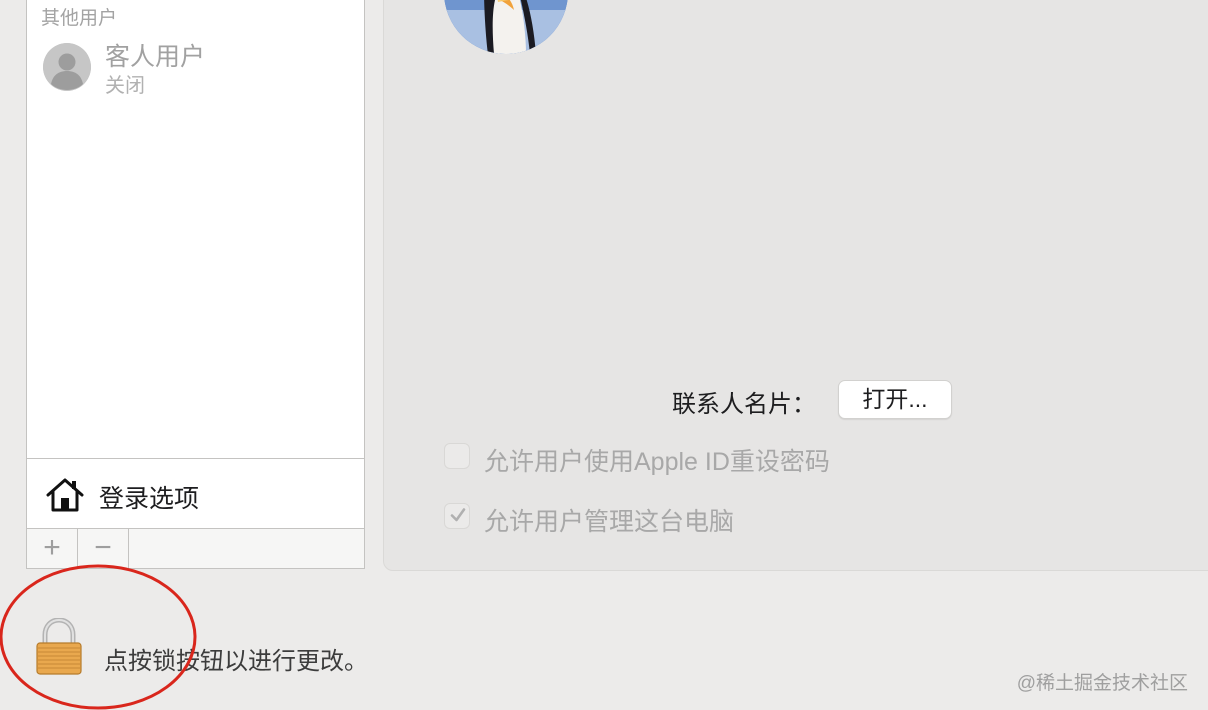 The width and height of the screenshot is (1208, 710). Describe the element at coordinates (609, 522) in the screenshot. I see `admin-label: 允许用户管理这台电脑` at that location.